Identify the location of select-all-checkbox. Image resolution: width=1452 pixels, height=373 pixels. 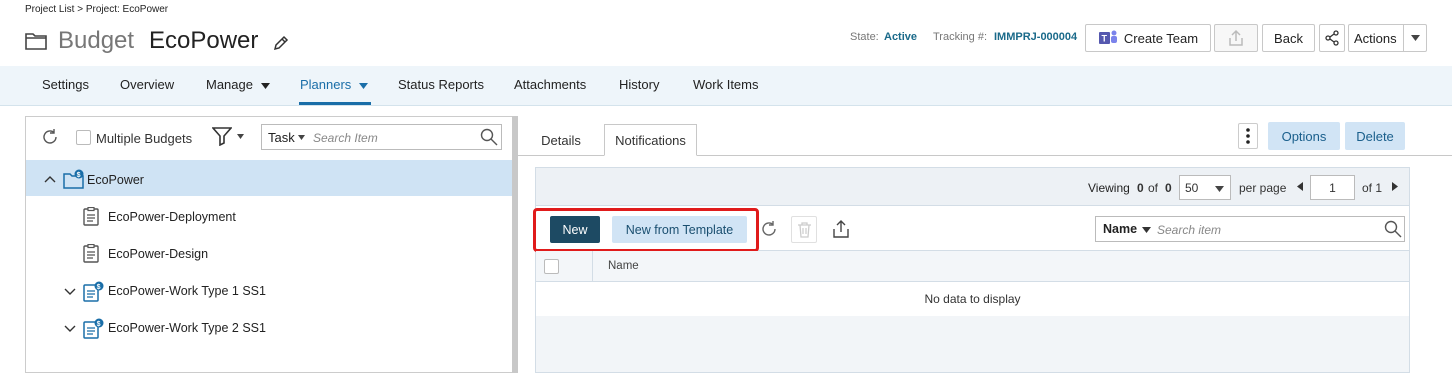
(551, 266).